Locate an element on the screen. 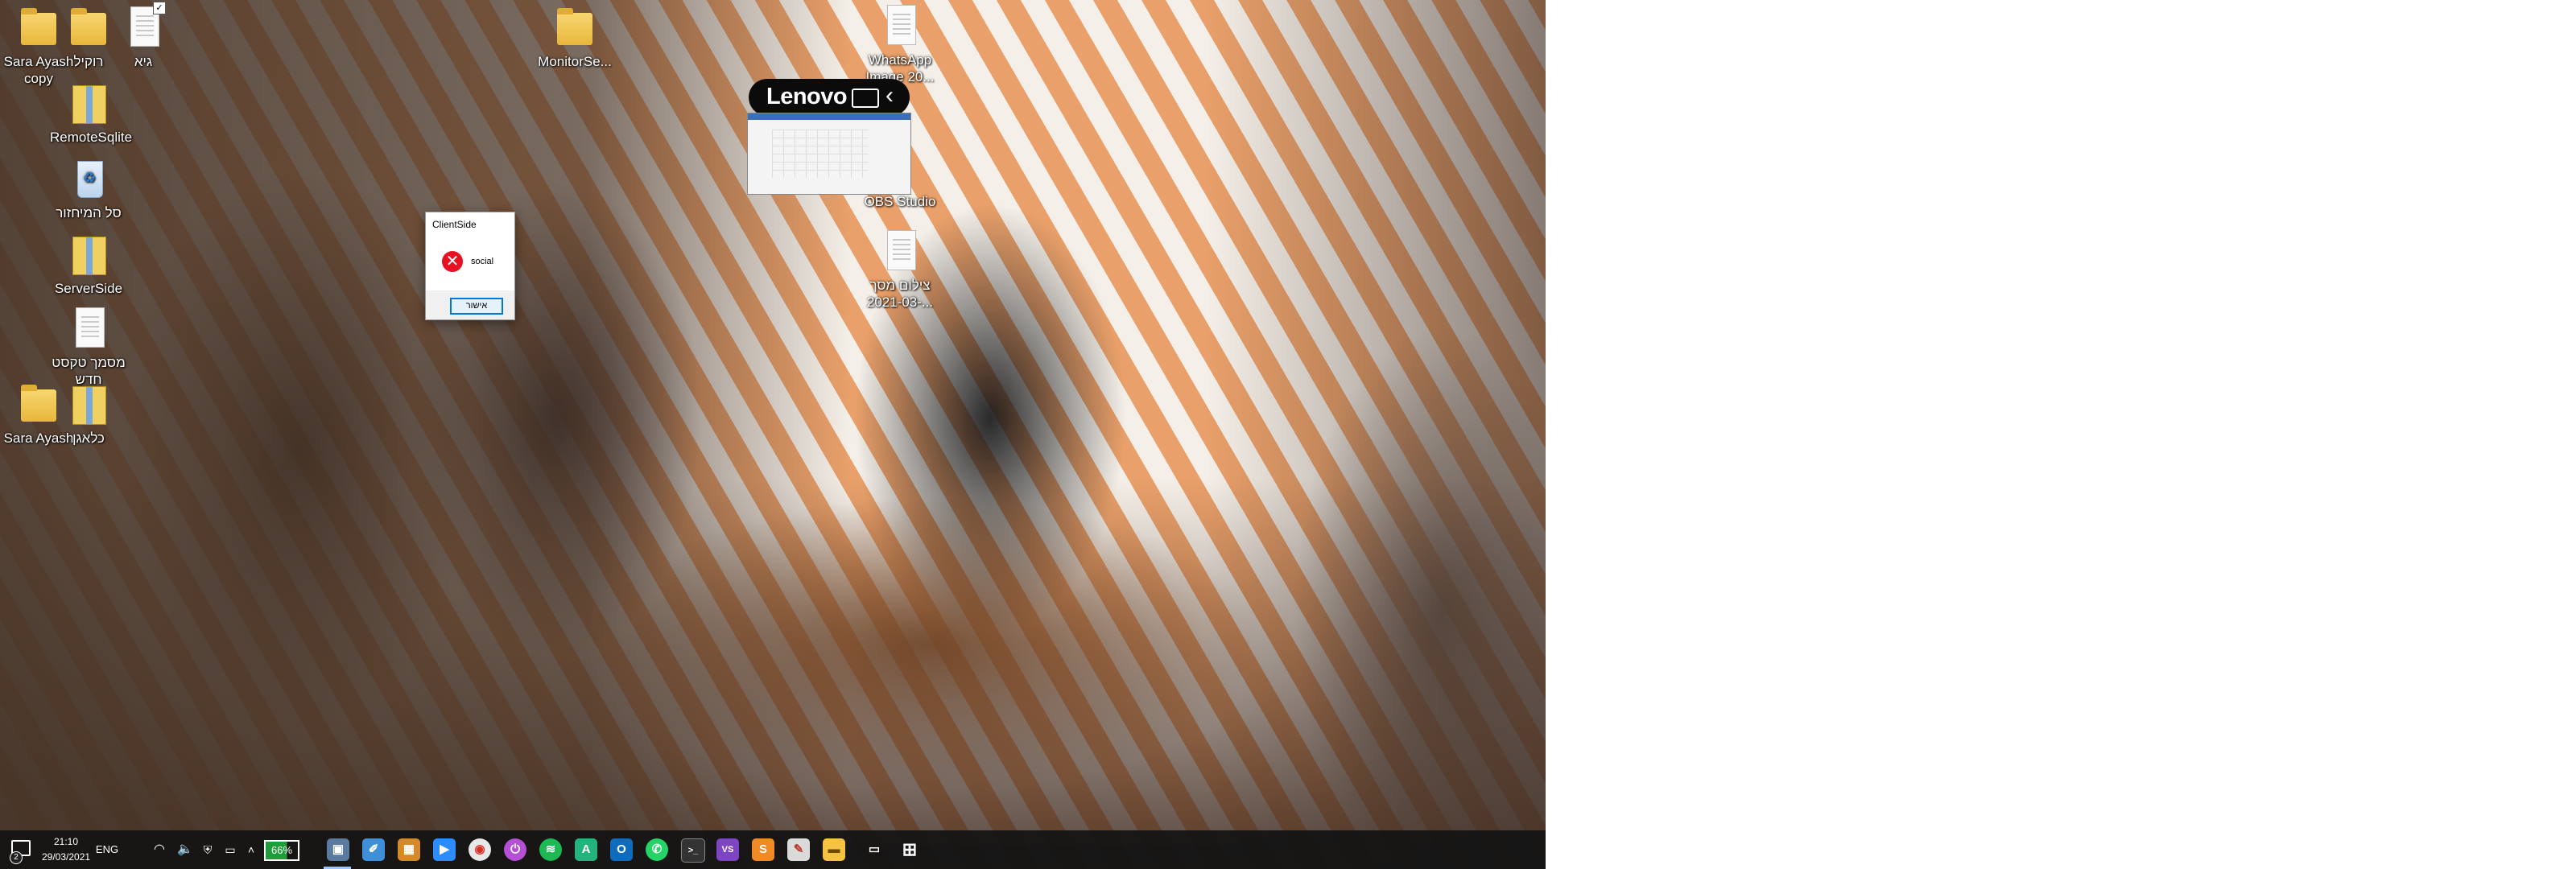 The width and height of the screenshot is (2576, 869). chrome-icon: ◉ is located at coordinates (480, 849).